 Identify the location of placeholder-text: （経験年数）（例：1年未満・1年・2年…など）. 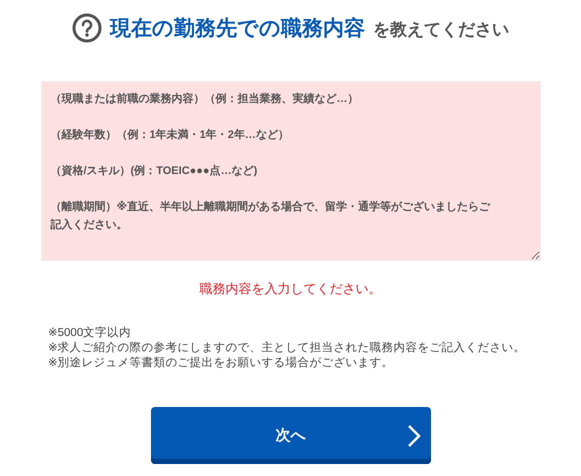
(170, 135).